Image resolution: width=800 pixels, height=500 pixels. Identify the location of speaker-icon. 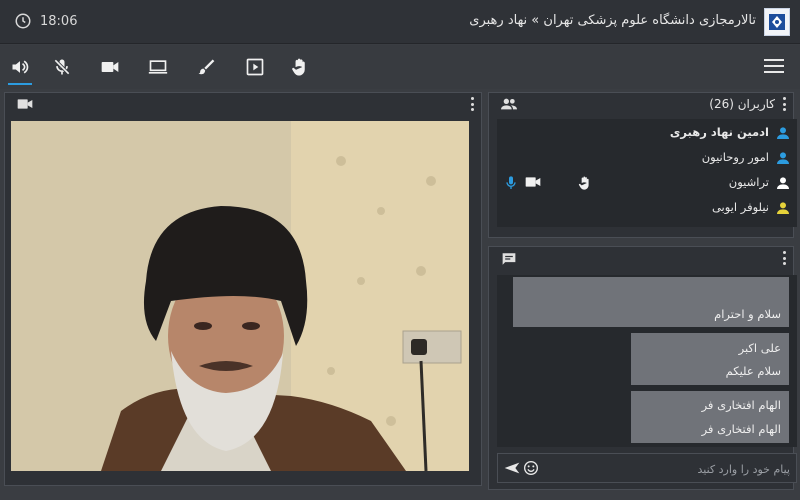
(20, 67).